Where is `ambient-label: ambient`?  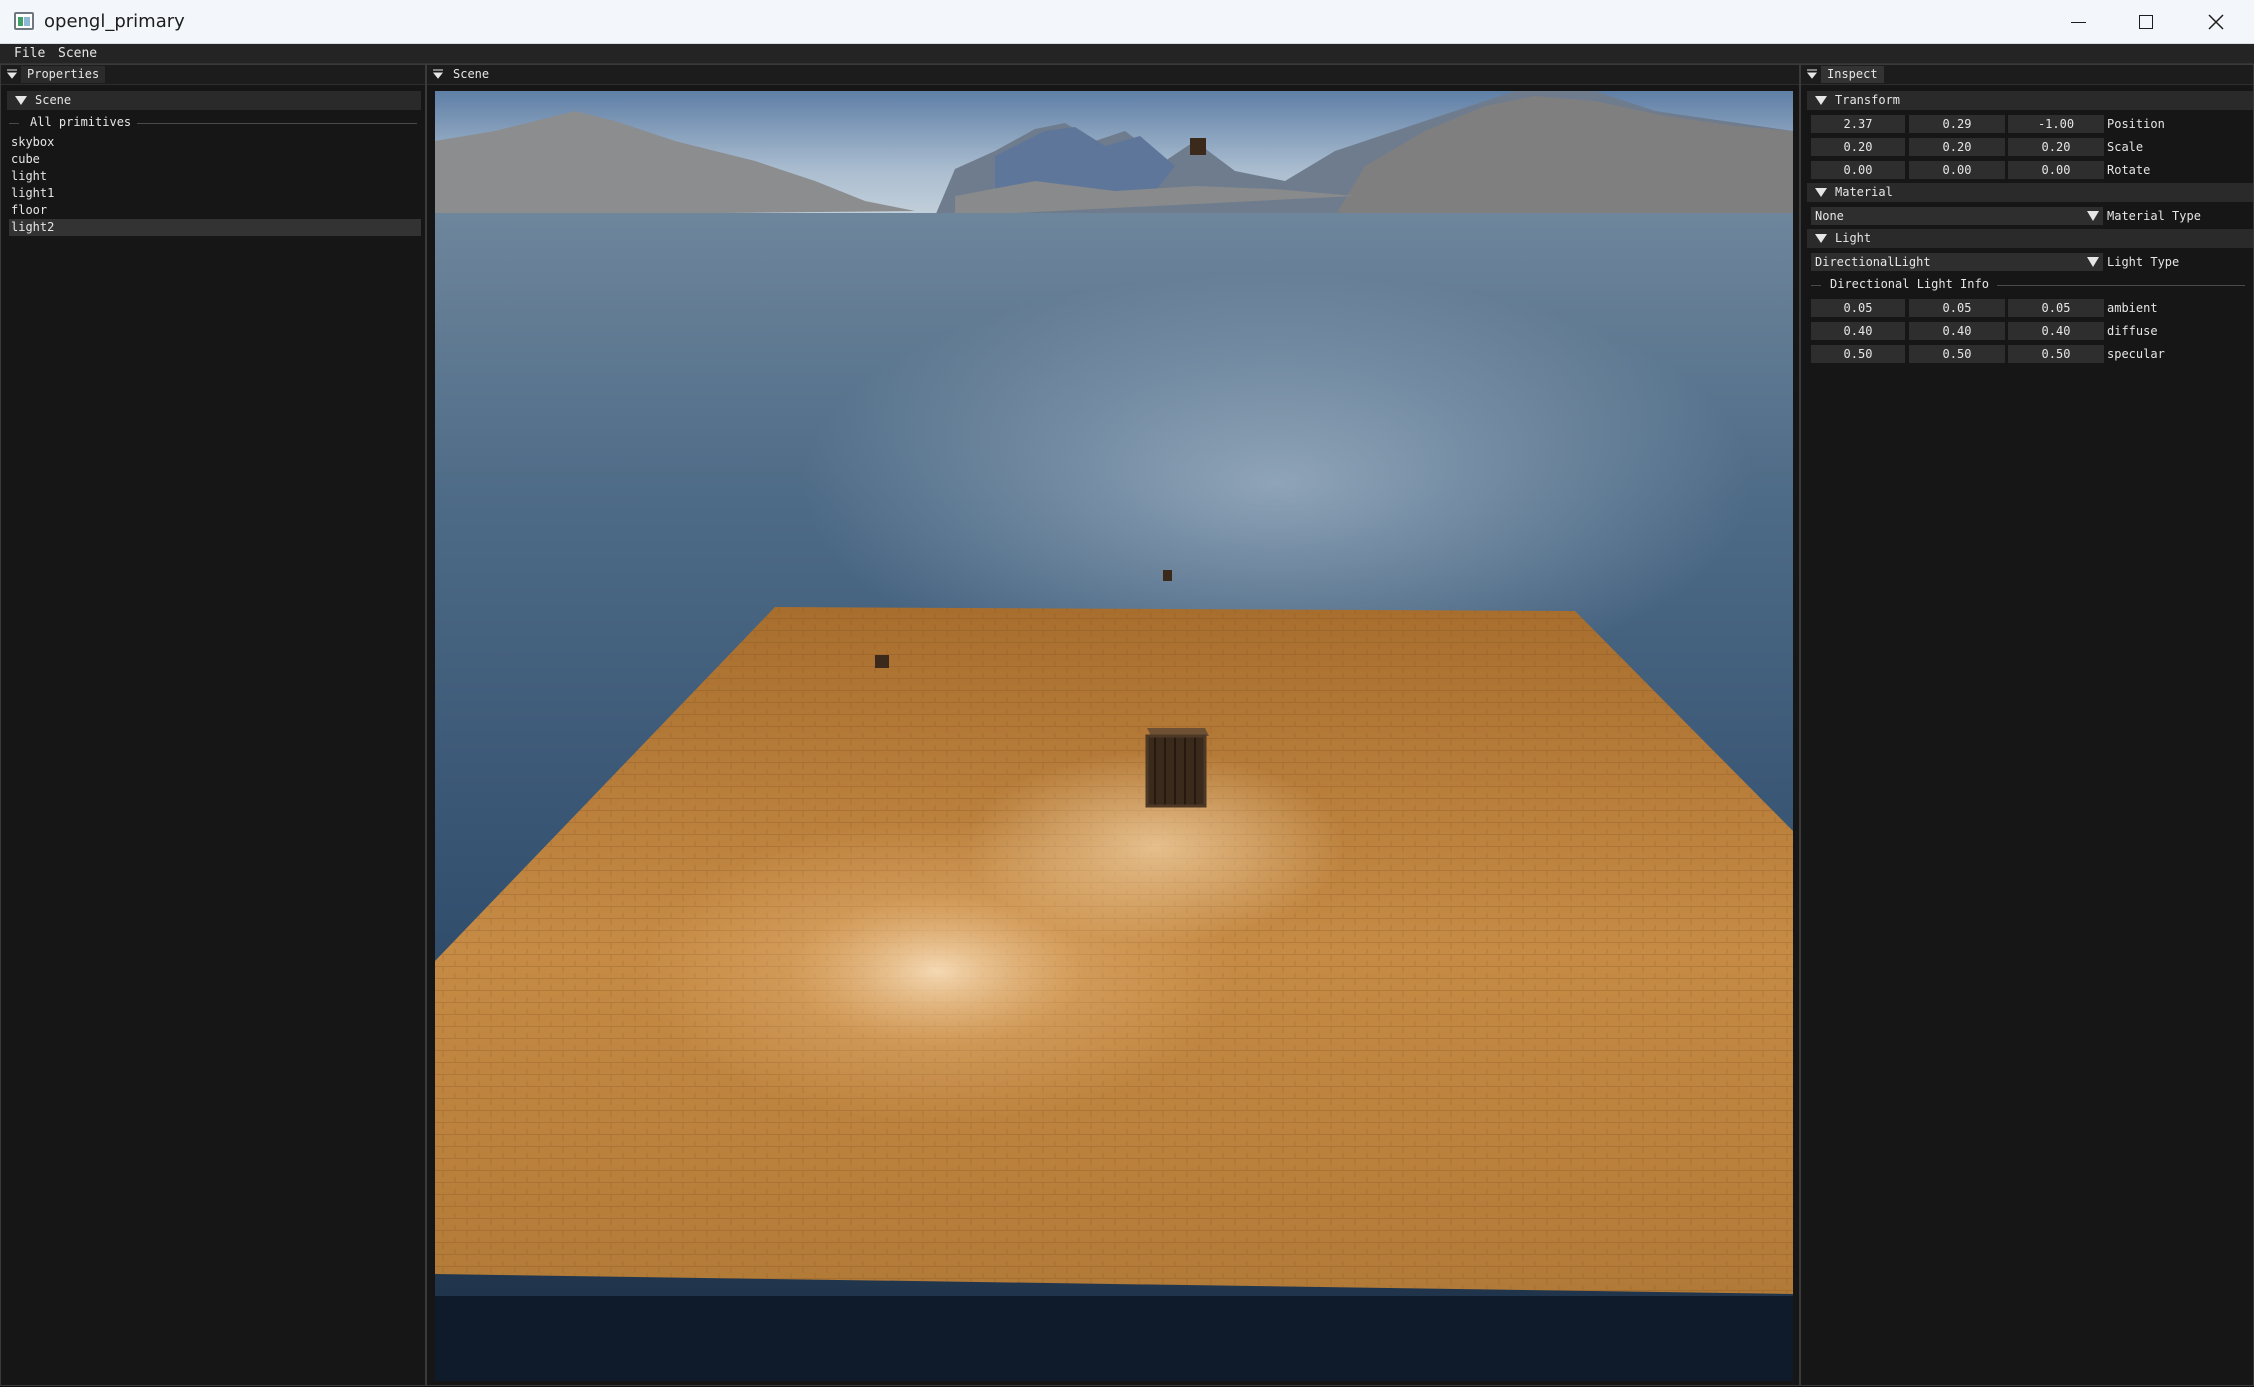
ambient-label: ambient is located at coordinates (2132, 308).